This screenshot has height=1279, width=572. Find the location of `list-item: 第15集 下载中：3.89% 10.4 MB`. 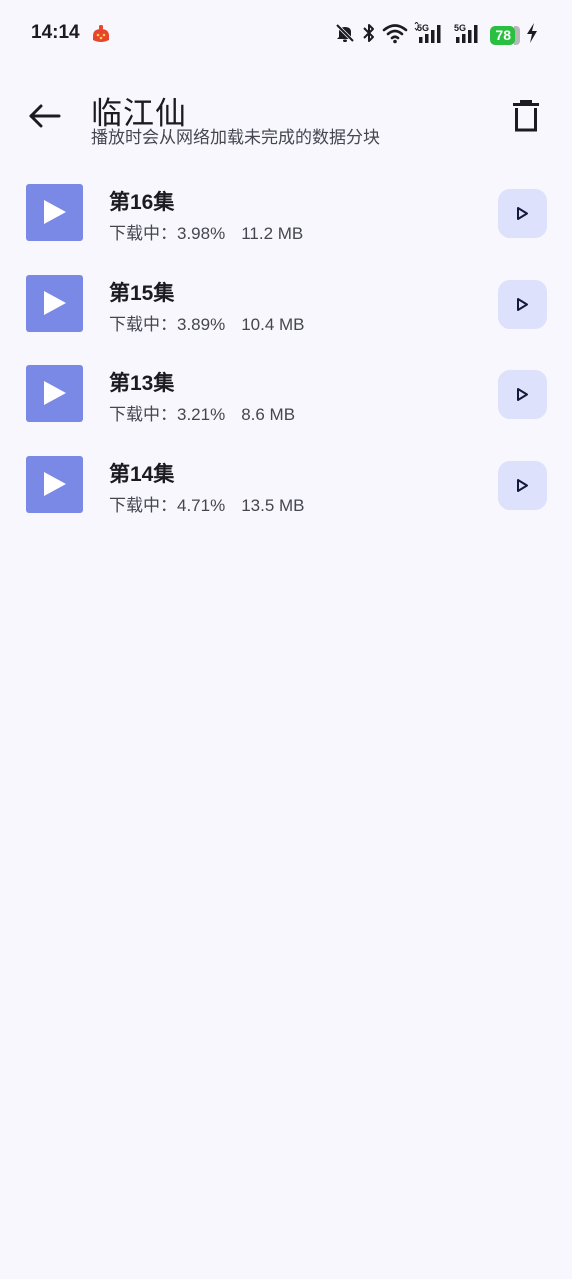

list-item: 第15集 下载中：3.89% 10.4 MB is located at coordinates (286, 304).